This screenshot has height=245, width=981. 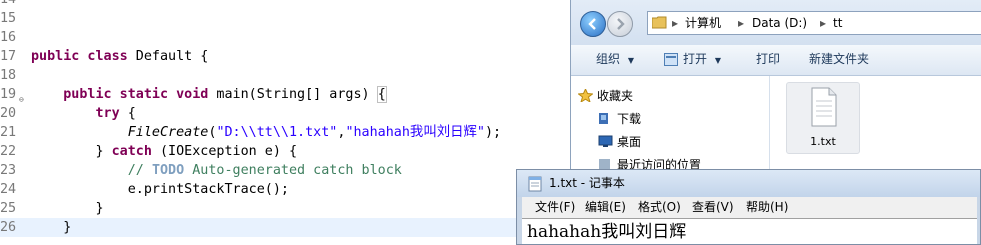 I want to click on desktop-icon, so click(x=605, y=141).